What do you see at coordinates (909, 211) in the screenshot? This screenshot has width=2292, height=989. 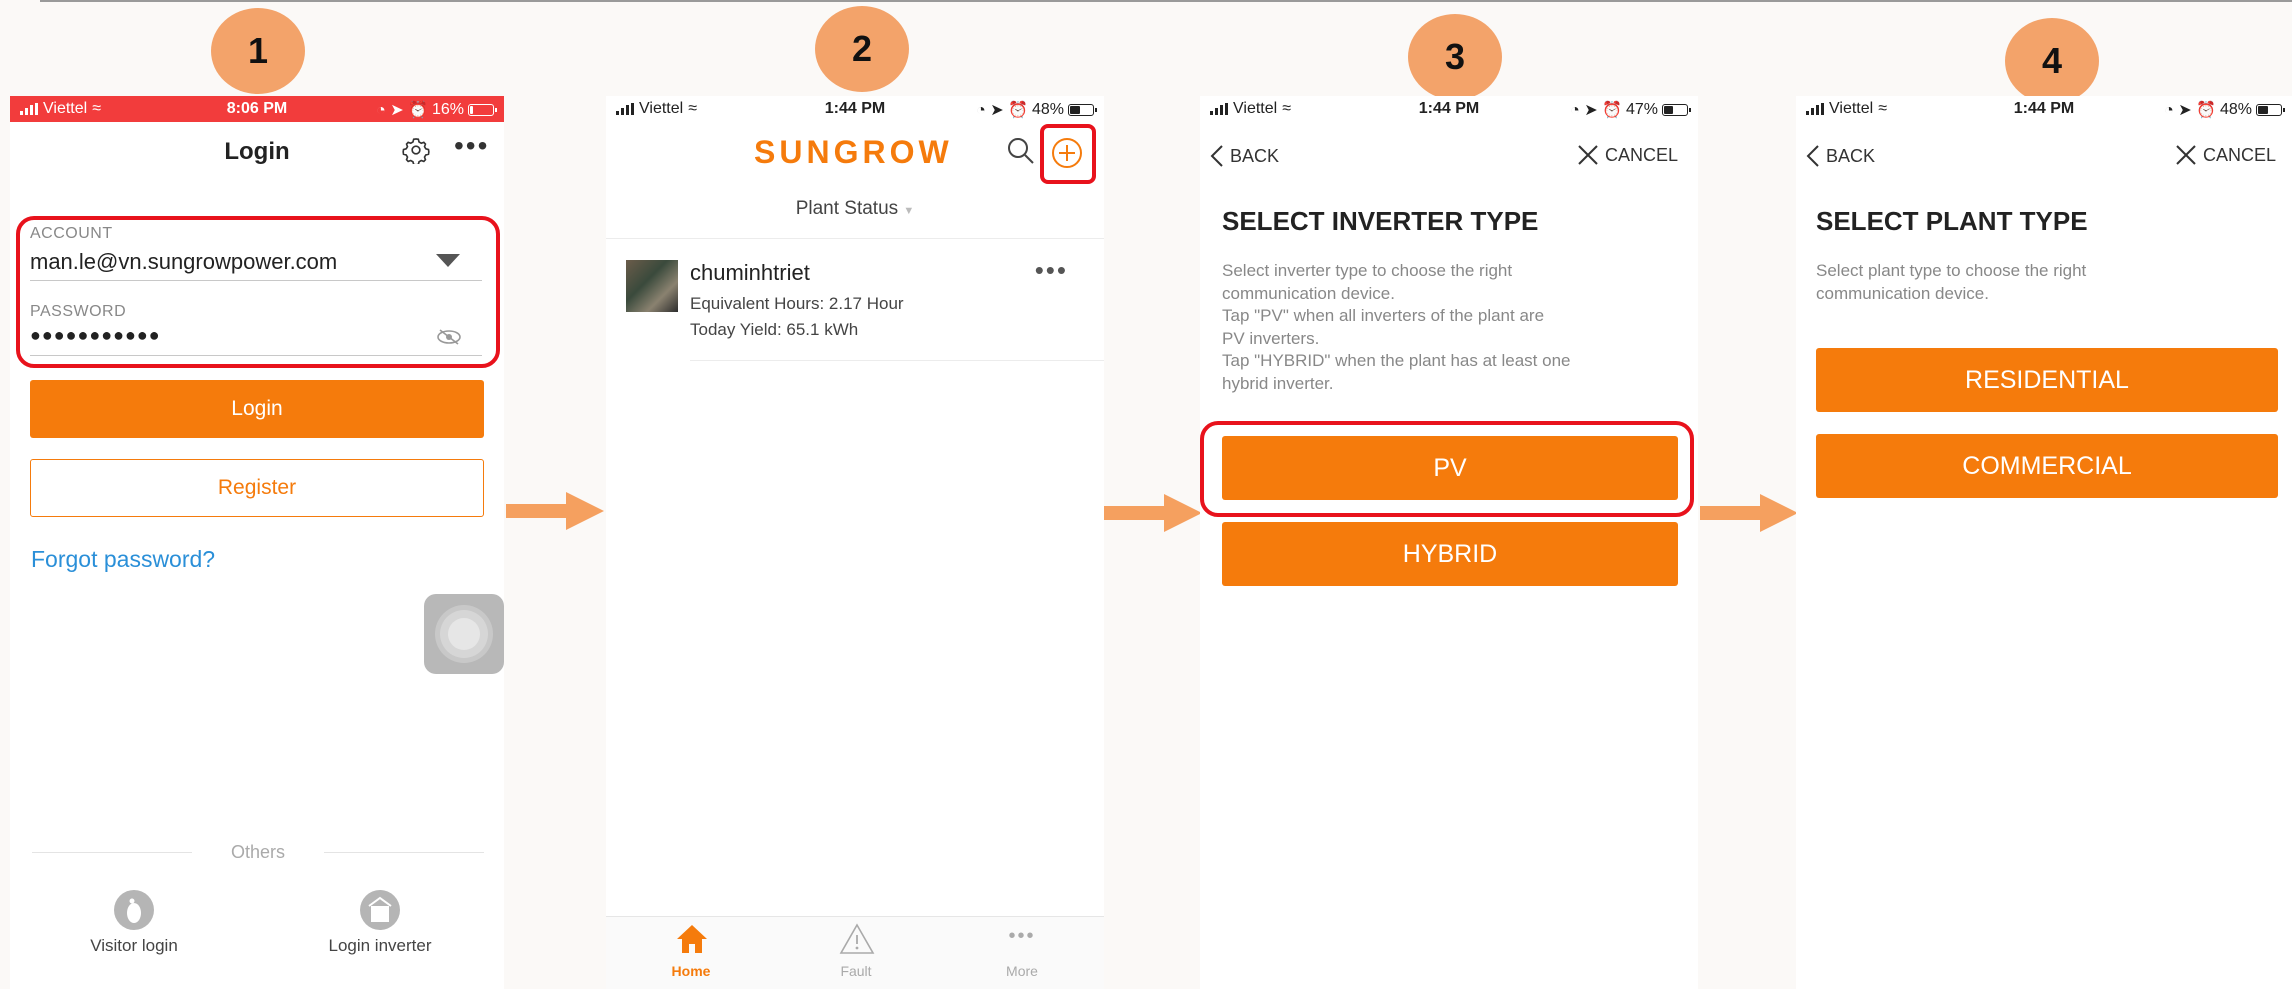 I see `caret-down-icon: ▼` at bounding box center [909, 211].